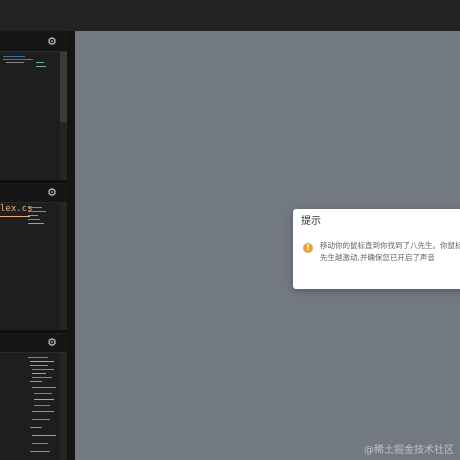 This screenshot has width=460, height=460. I want to click on warning-icon: !, so click(308, 248).